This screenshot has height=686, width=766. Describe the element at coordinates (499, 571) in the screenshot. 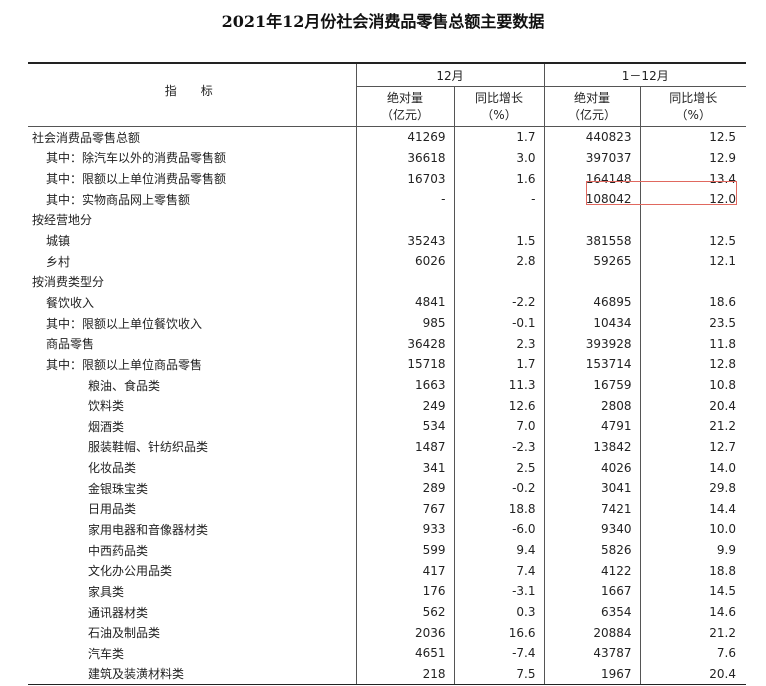

I see `month-yoy-cell: 7.4` at that location.